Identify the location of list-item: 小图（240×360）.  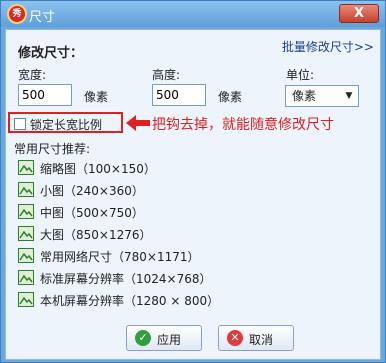
(188, 190).